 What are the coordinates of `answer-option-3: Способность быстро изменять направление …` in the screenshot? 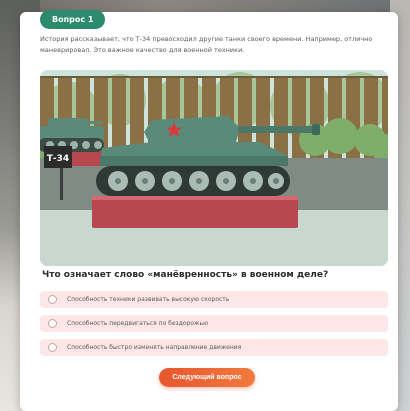 It's located at (214, 347).